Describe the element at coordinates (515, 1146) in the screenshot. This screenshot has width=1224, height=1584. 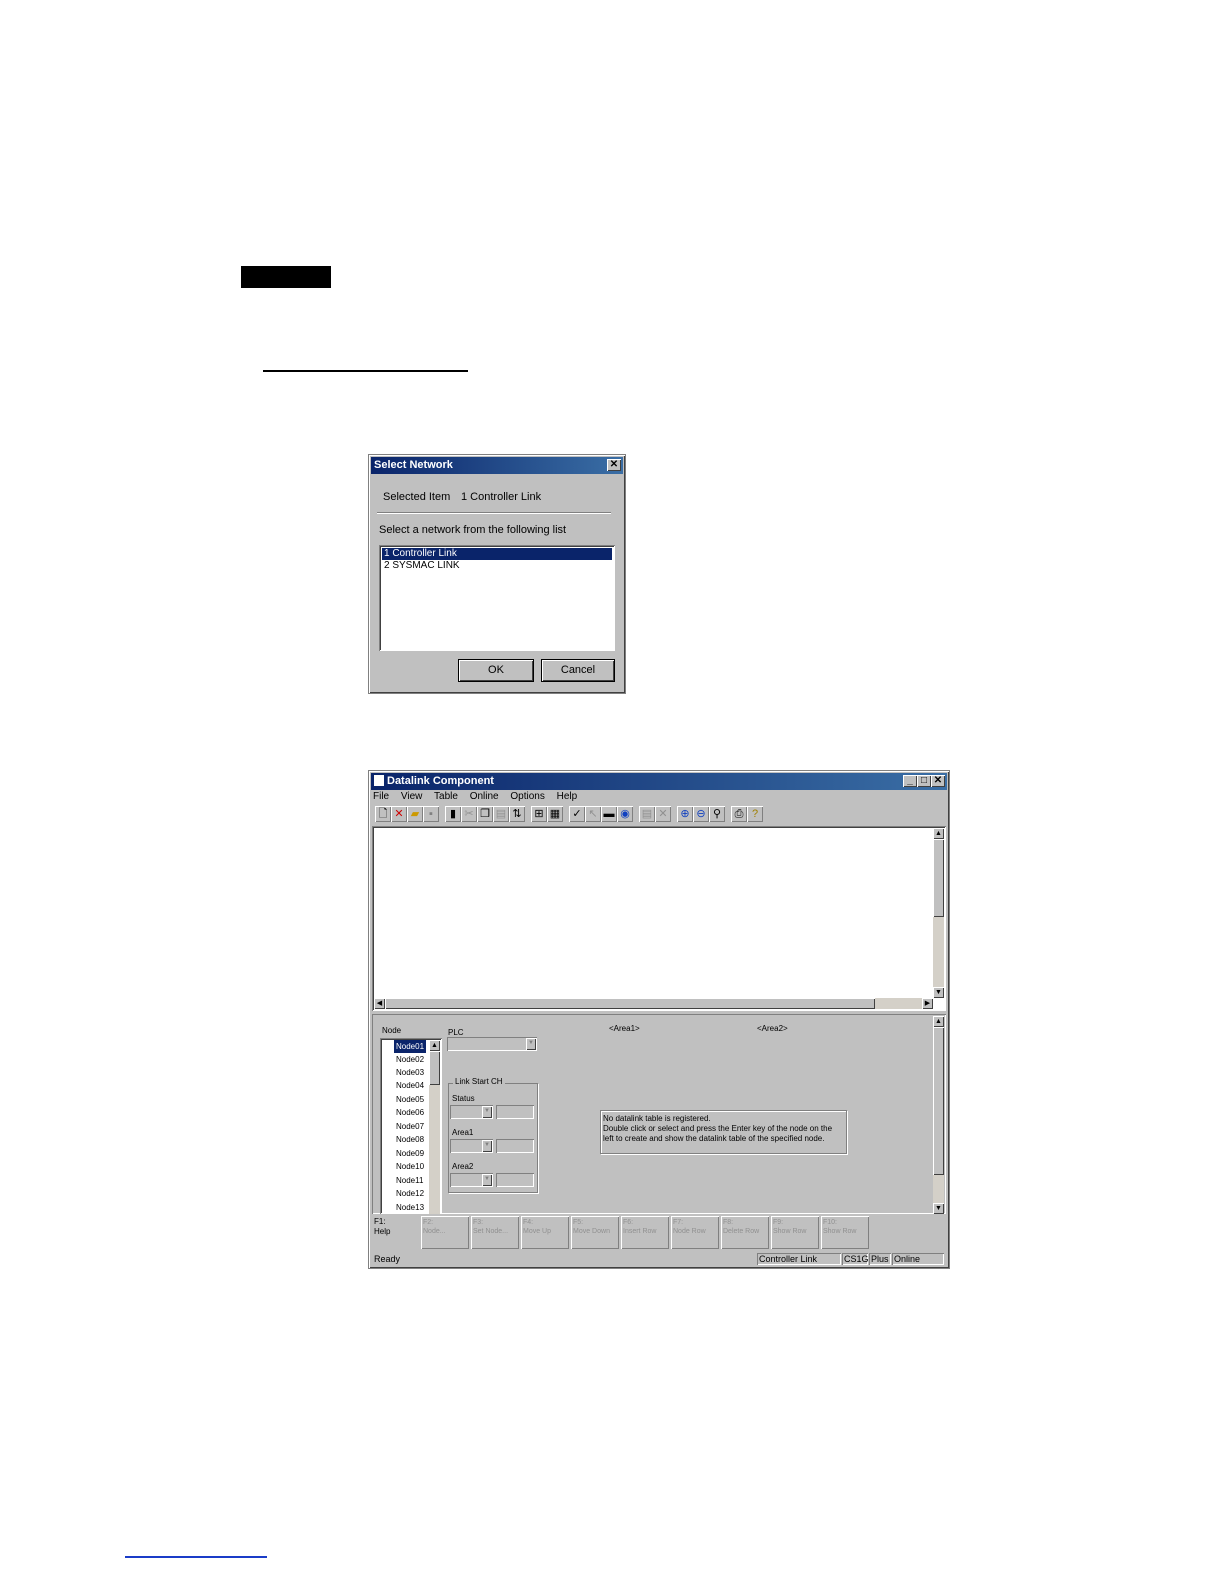
I see `area1-field` at that location.